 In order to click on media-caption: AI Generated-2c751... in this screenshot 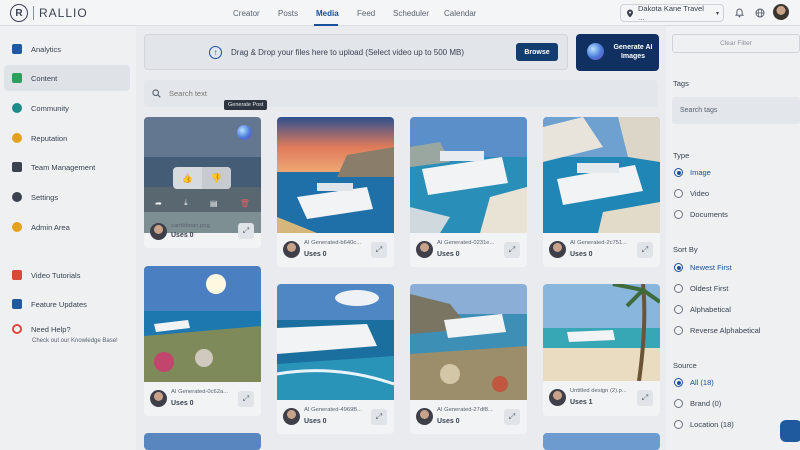, I will do `click(599, 243)`.